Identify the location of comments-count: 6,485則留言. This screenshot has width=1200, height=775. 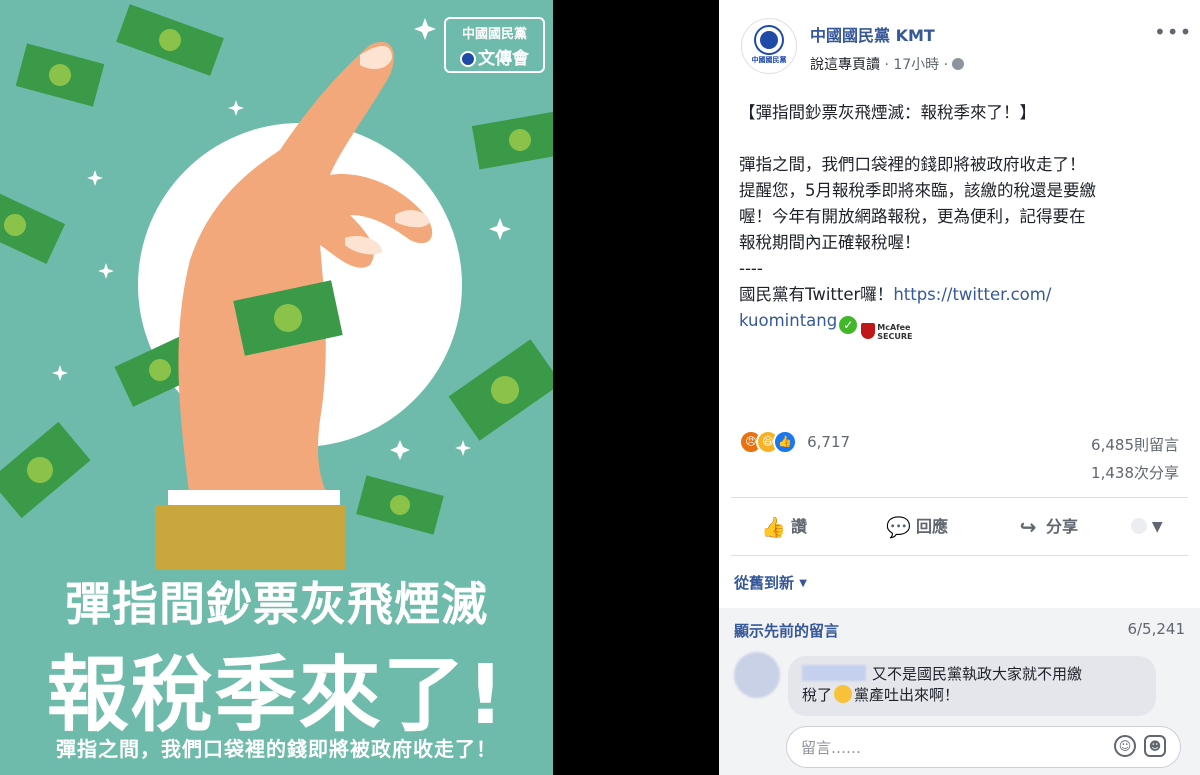
(1135, 444).